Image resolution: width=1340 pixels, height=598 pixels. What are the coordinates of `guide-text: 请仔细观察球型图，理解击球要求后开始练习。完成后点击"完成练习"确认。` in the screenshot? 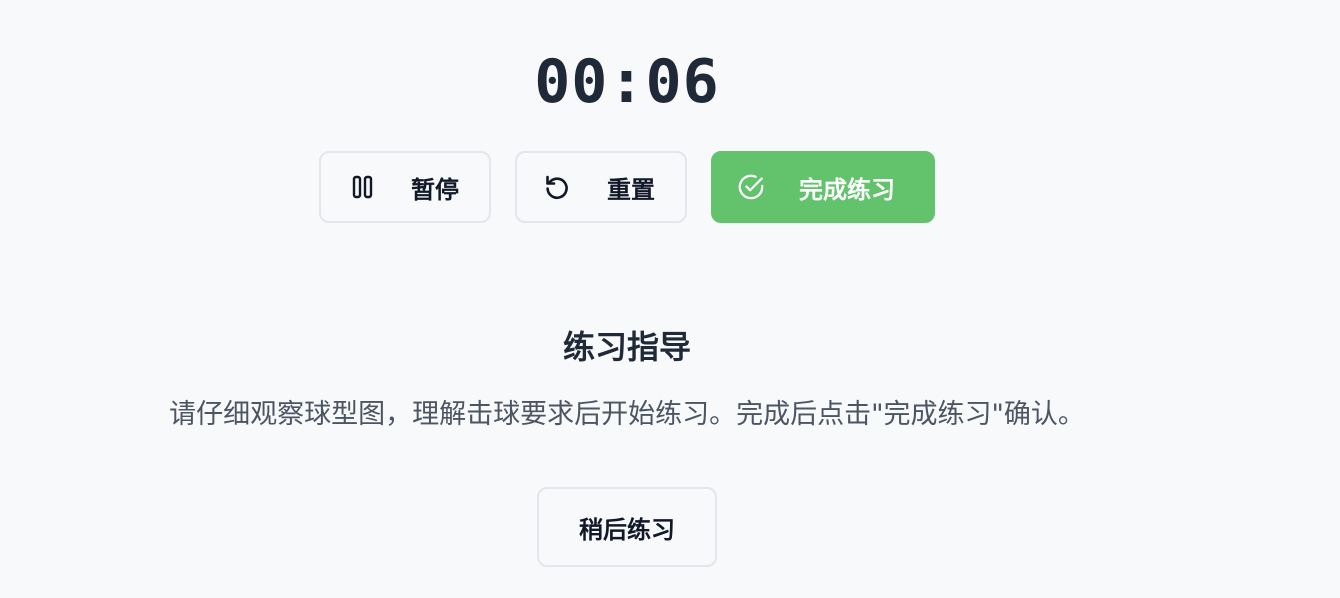 It's located at (627, 414).